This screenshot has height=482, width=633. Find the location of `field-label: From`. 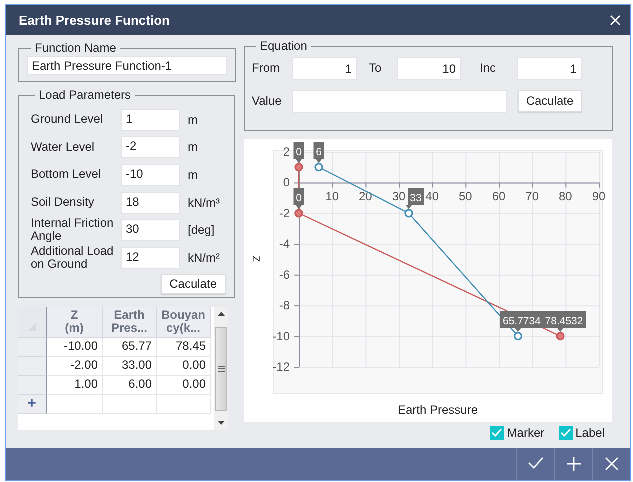

field-label: From is located at coordinates (266, 68).